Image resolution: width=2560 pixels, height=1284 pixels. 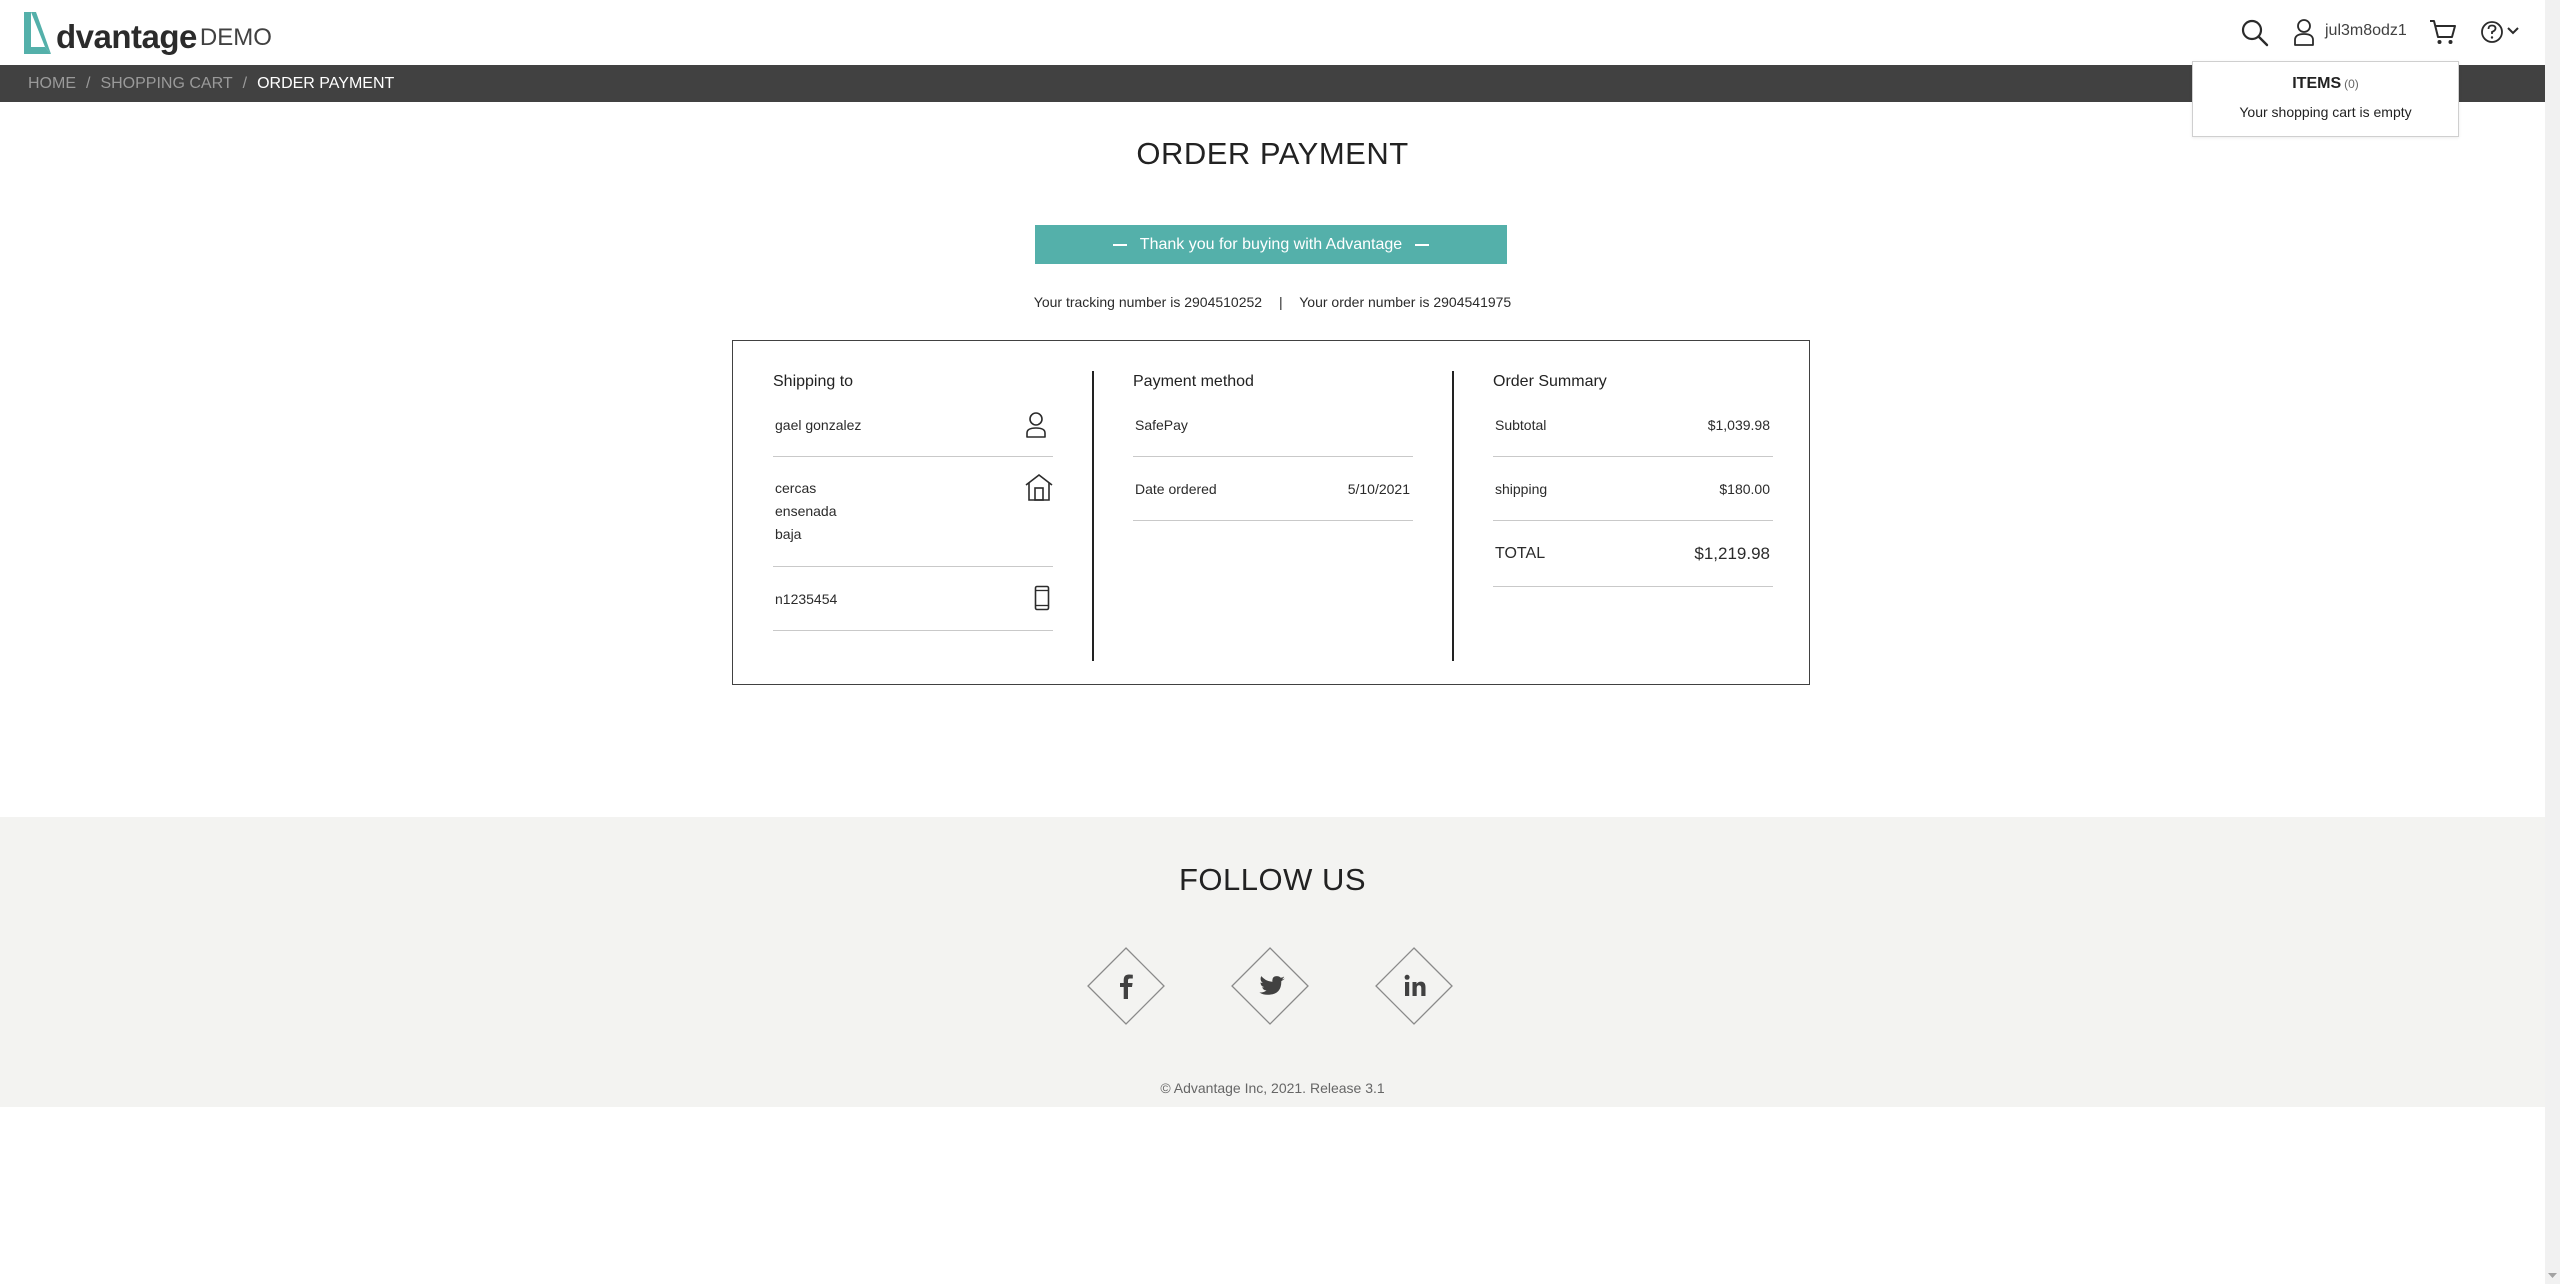 I want to click on cart-dropdown: ITEMS (0) Your shopping cart is empty, so click(x=2325, y=99).